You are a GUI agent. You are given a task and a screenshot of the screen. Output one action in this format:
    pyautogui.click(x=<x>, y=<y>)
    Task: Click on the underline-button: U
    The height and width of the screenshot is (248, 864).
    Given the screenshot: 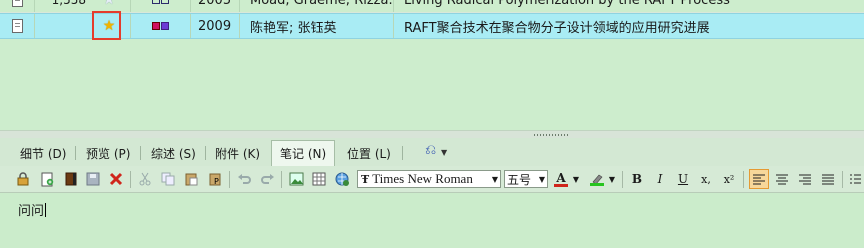 What is the action you would take?
    pyautogui.click(x=683, y=179)
    